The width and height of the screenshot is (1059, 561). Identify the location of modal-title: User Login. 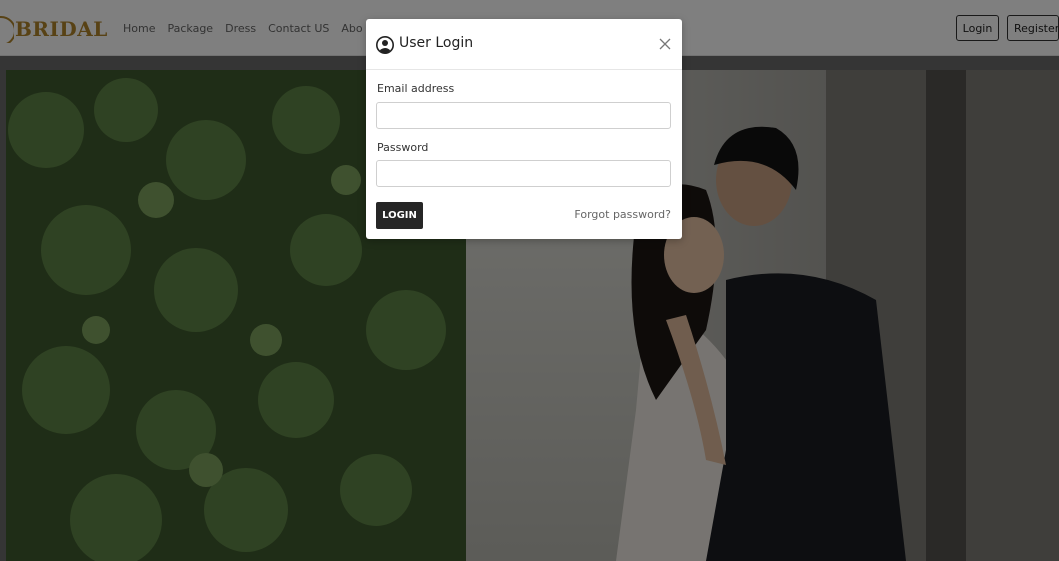
(436, 43).